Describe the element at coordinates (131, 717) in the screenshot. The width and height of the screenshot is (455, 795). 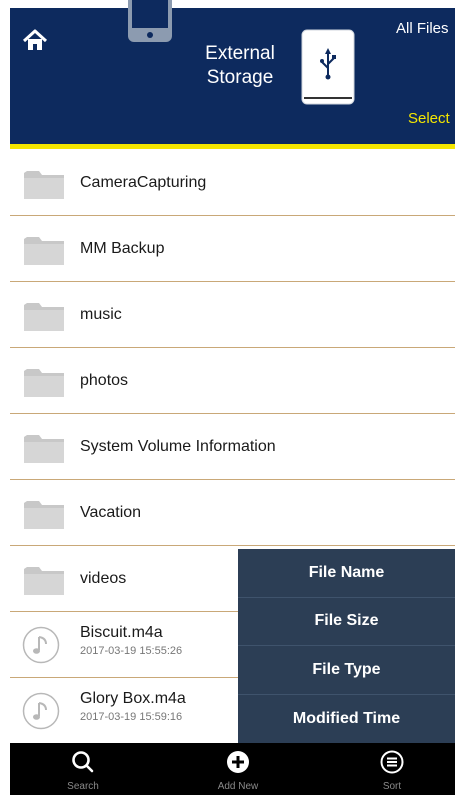
I see `item-date: 2017-03-19 15:59:16` at that location.